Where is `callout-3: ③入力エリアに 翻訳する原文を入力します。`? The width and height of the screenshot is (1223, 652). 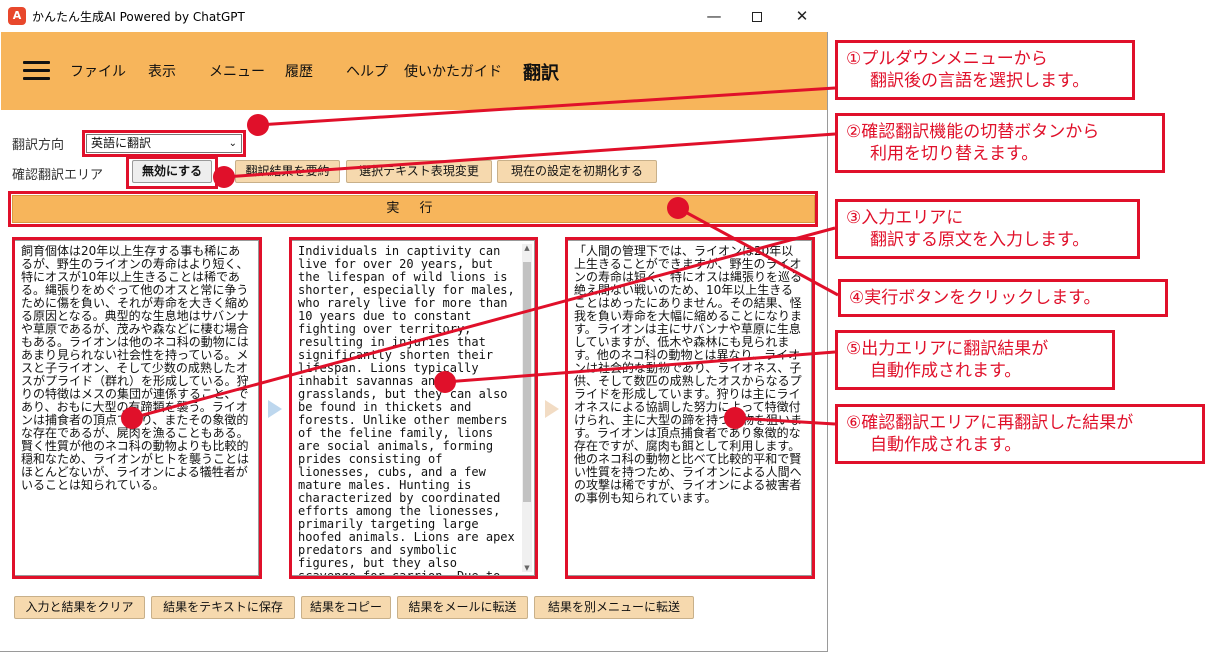
callout-3: ③入力エリアに 翻訳する原文を入力します。 is located at coordinates (987, 229).